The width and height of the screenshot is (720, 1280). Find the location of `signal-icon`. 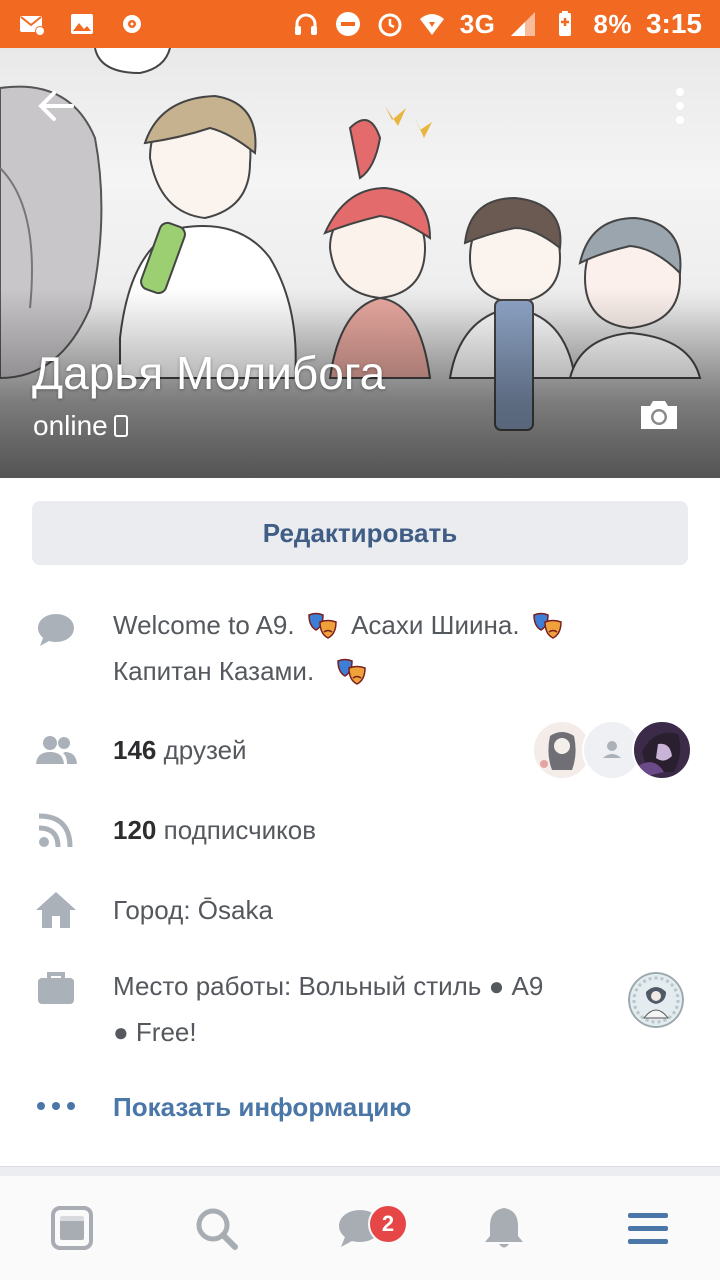

signal-icon is located at coordinates (523, 24).